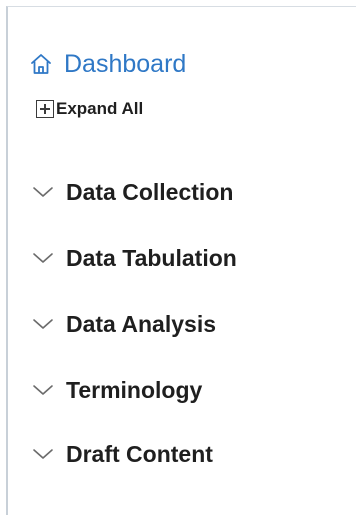 The height and width of the screenshot is (521, 362). I want to click on expand-all-button: Expand All, so click(89, 109).